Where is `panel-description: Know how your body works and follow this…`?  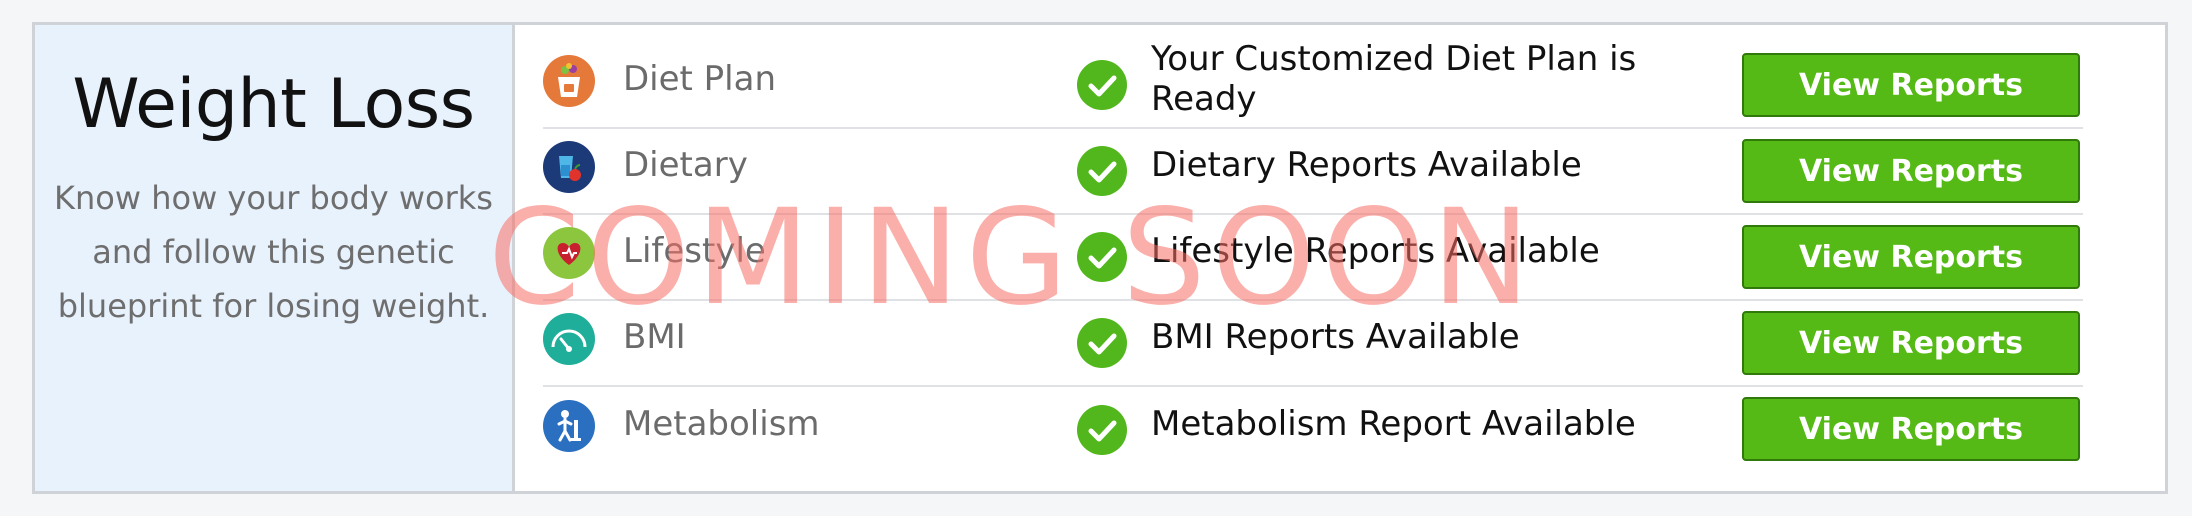
panel-description: Know how your body works and follow this… is located at coordinates (273, 252).